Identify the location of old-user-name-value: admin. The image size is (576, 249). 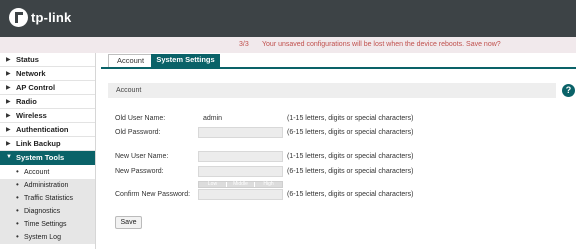
(213, 118).